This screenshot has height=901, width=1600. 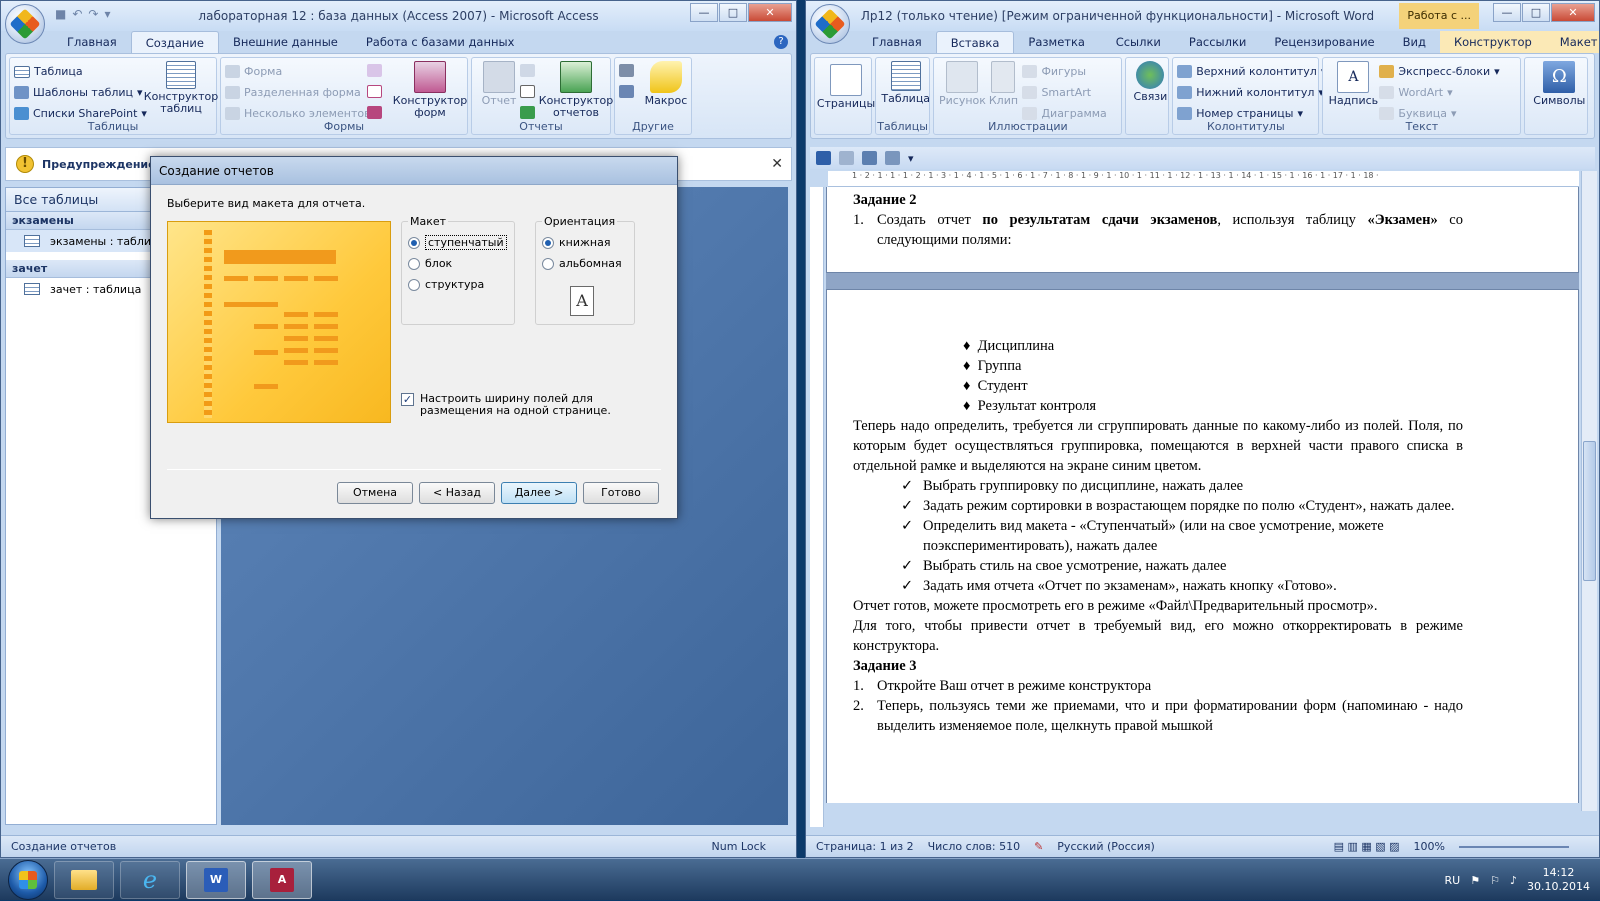 What do you see at coordinates (1064, 71) in the screenshot?
I see `shapes-button: Фигуры` at bounding box center [1064, 71].